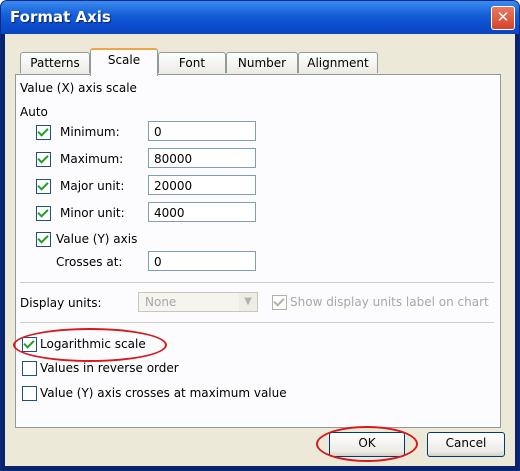 This screenshot has width=520, height=471. I want to click on highlight-ellipse-ok, so click(367, 444).